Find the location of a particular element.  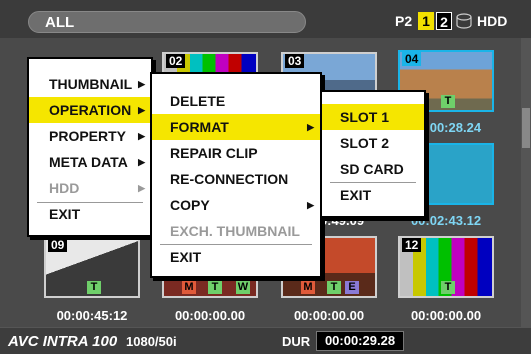

menu-item-slot-2: SLOT 2 is located at coordinates (373, 143).